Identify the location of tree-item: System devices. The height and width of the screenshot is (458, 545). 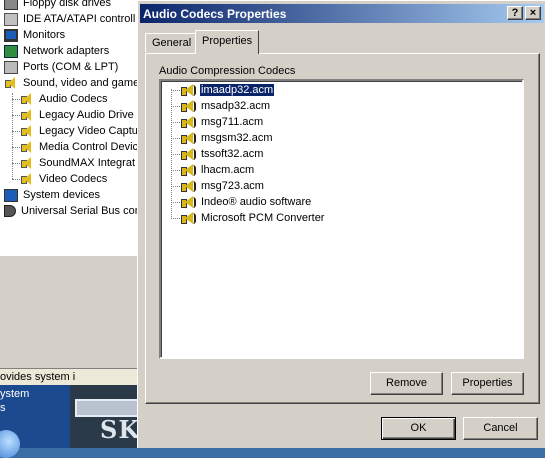
(52, 195).